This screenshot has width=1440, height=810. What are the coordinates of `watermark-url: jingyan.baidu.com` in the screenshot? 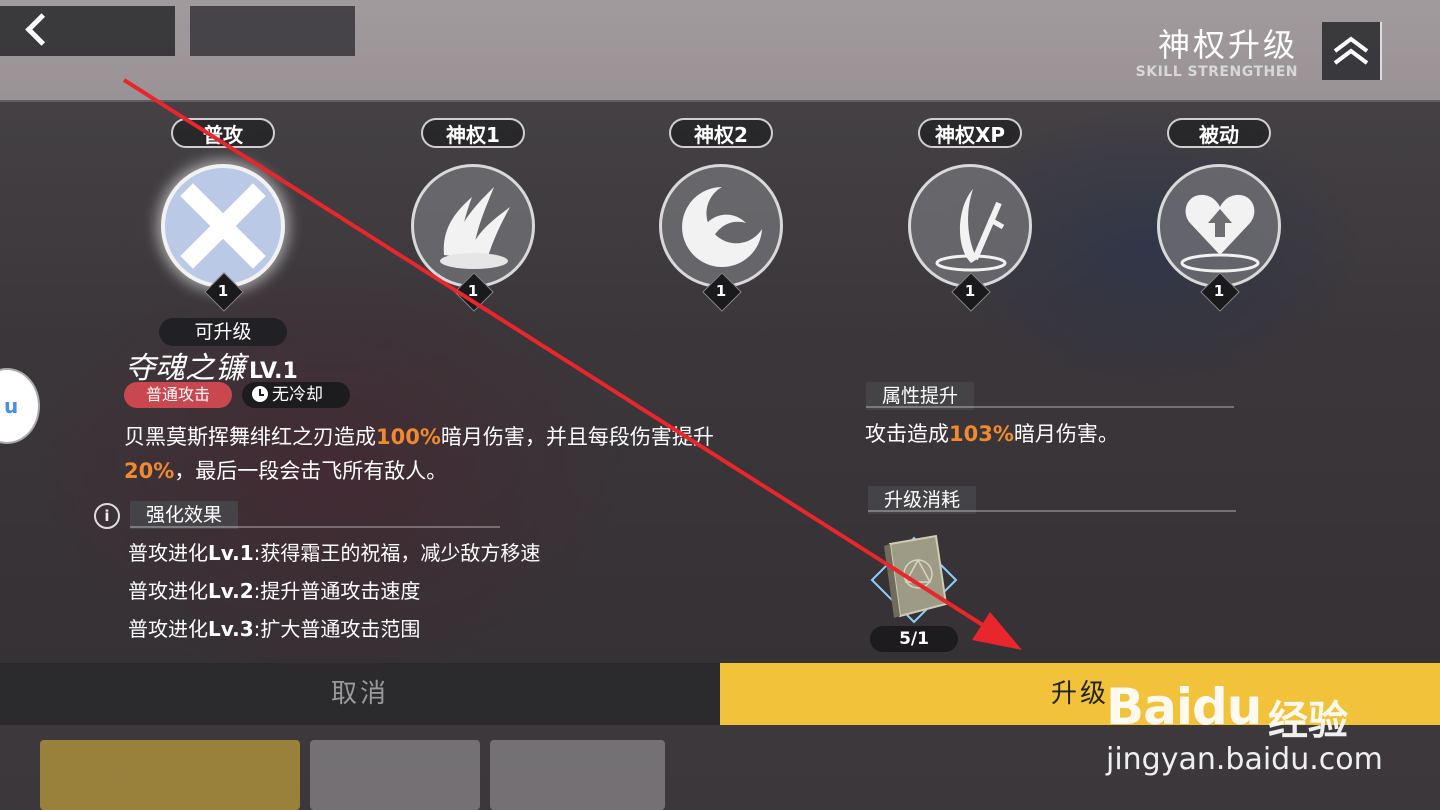 It's located at (1244, 759).